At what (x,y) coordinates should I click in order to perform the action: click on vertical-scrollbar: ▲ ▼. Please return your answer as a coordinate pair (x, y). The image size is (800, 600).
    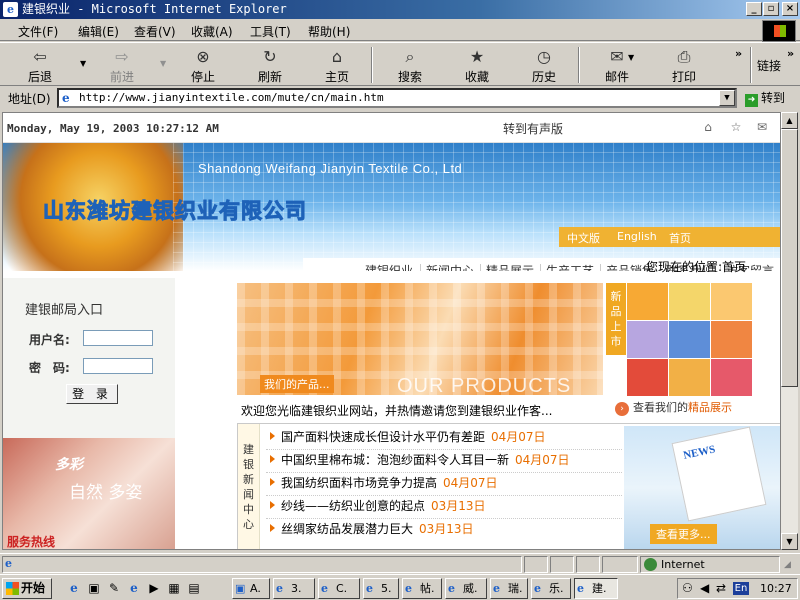
    Looking at the image, I should click on (789, 331).